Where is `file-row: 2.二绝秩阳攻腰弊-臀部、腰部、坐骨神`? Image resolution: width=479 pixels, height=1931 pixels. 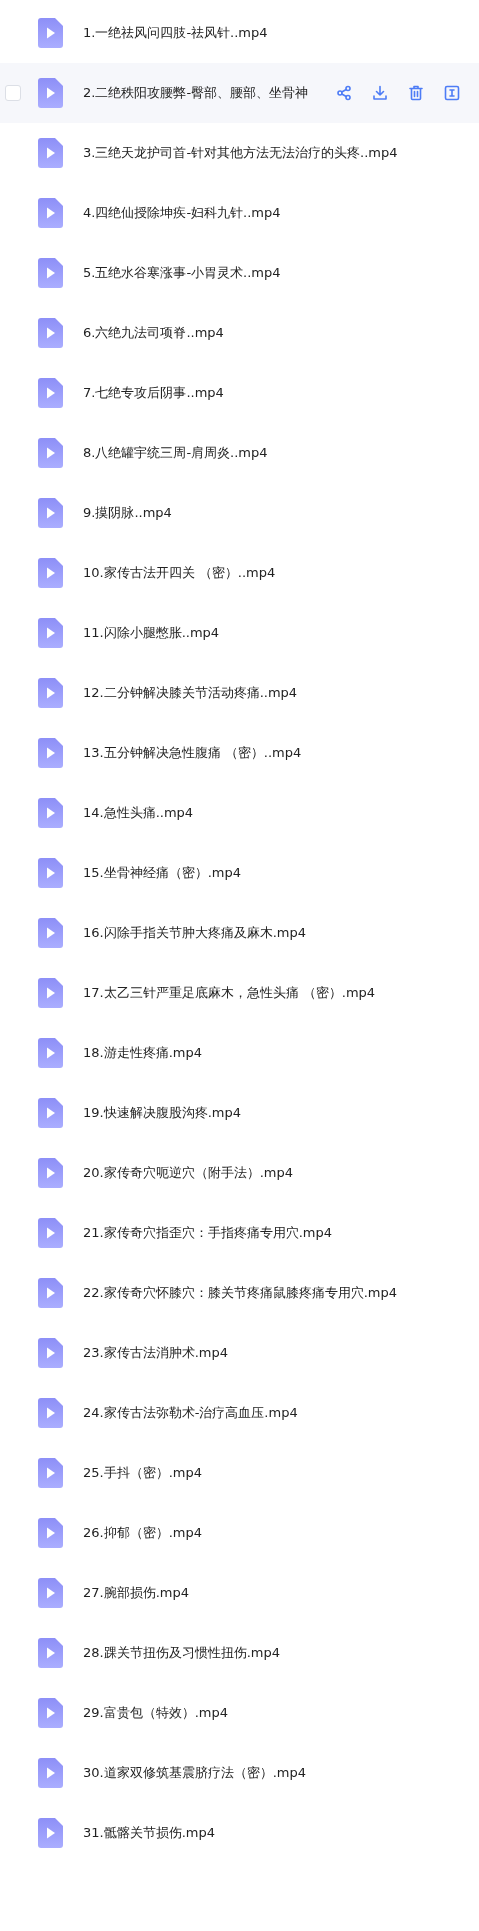 file-row: 2.二绝秩阳攻腰弊-臀部、腰部、坐骨神 is located at coordinates (239, 93).